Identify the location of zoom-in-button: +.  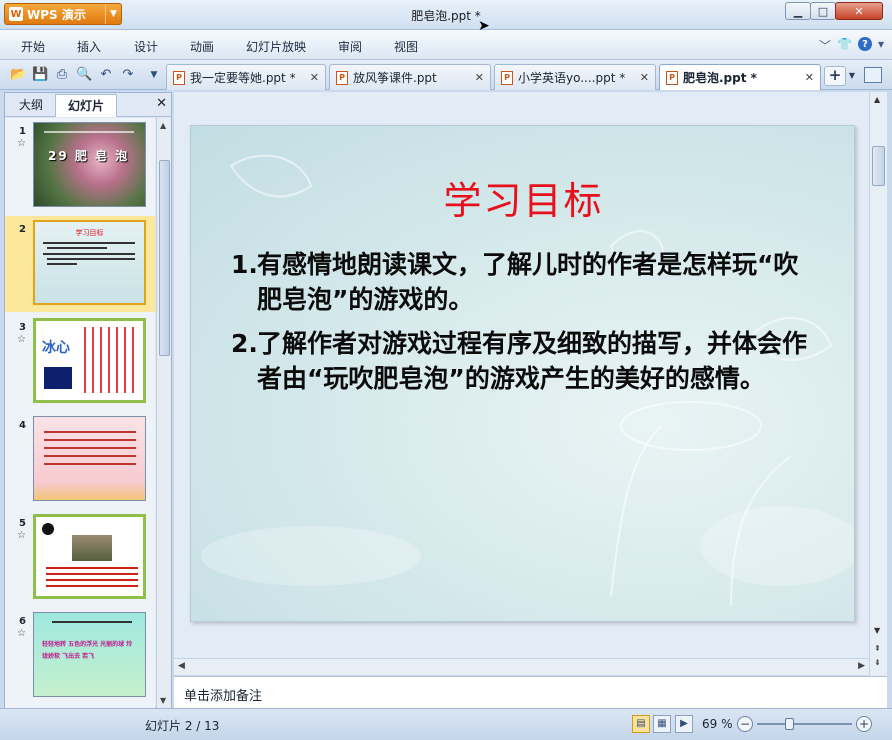
(864, 724).